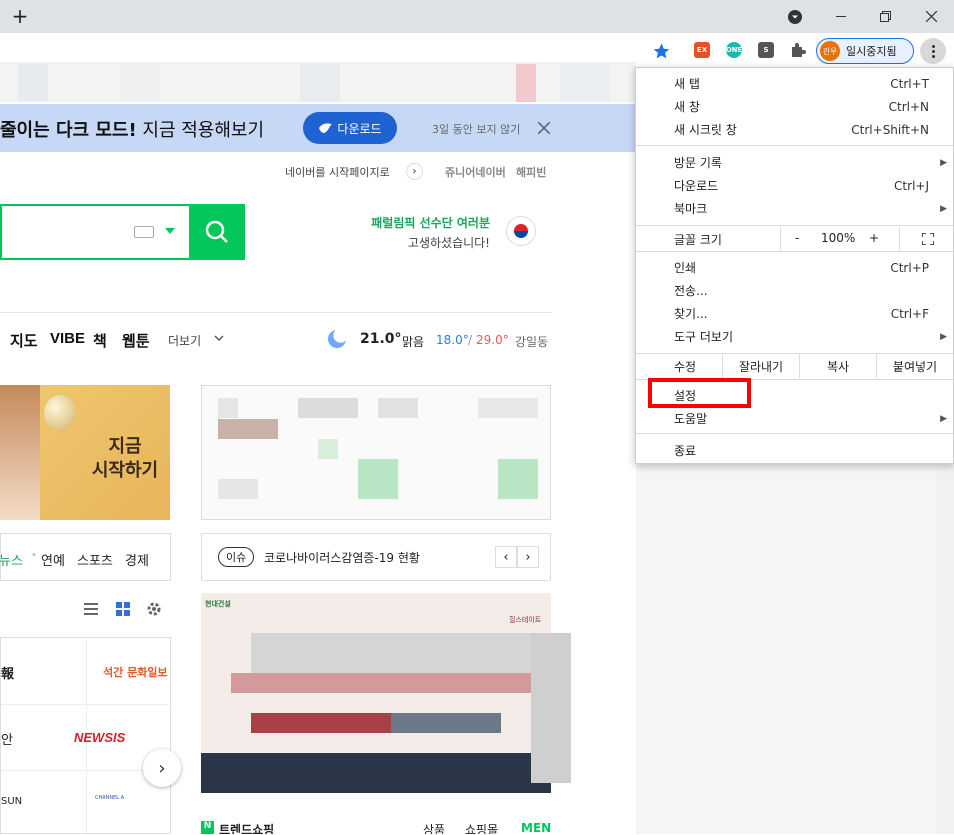 This screenshot has height=835, width=954. I want to click on weather-condition: 맑음, so click(413, 342).